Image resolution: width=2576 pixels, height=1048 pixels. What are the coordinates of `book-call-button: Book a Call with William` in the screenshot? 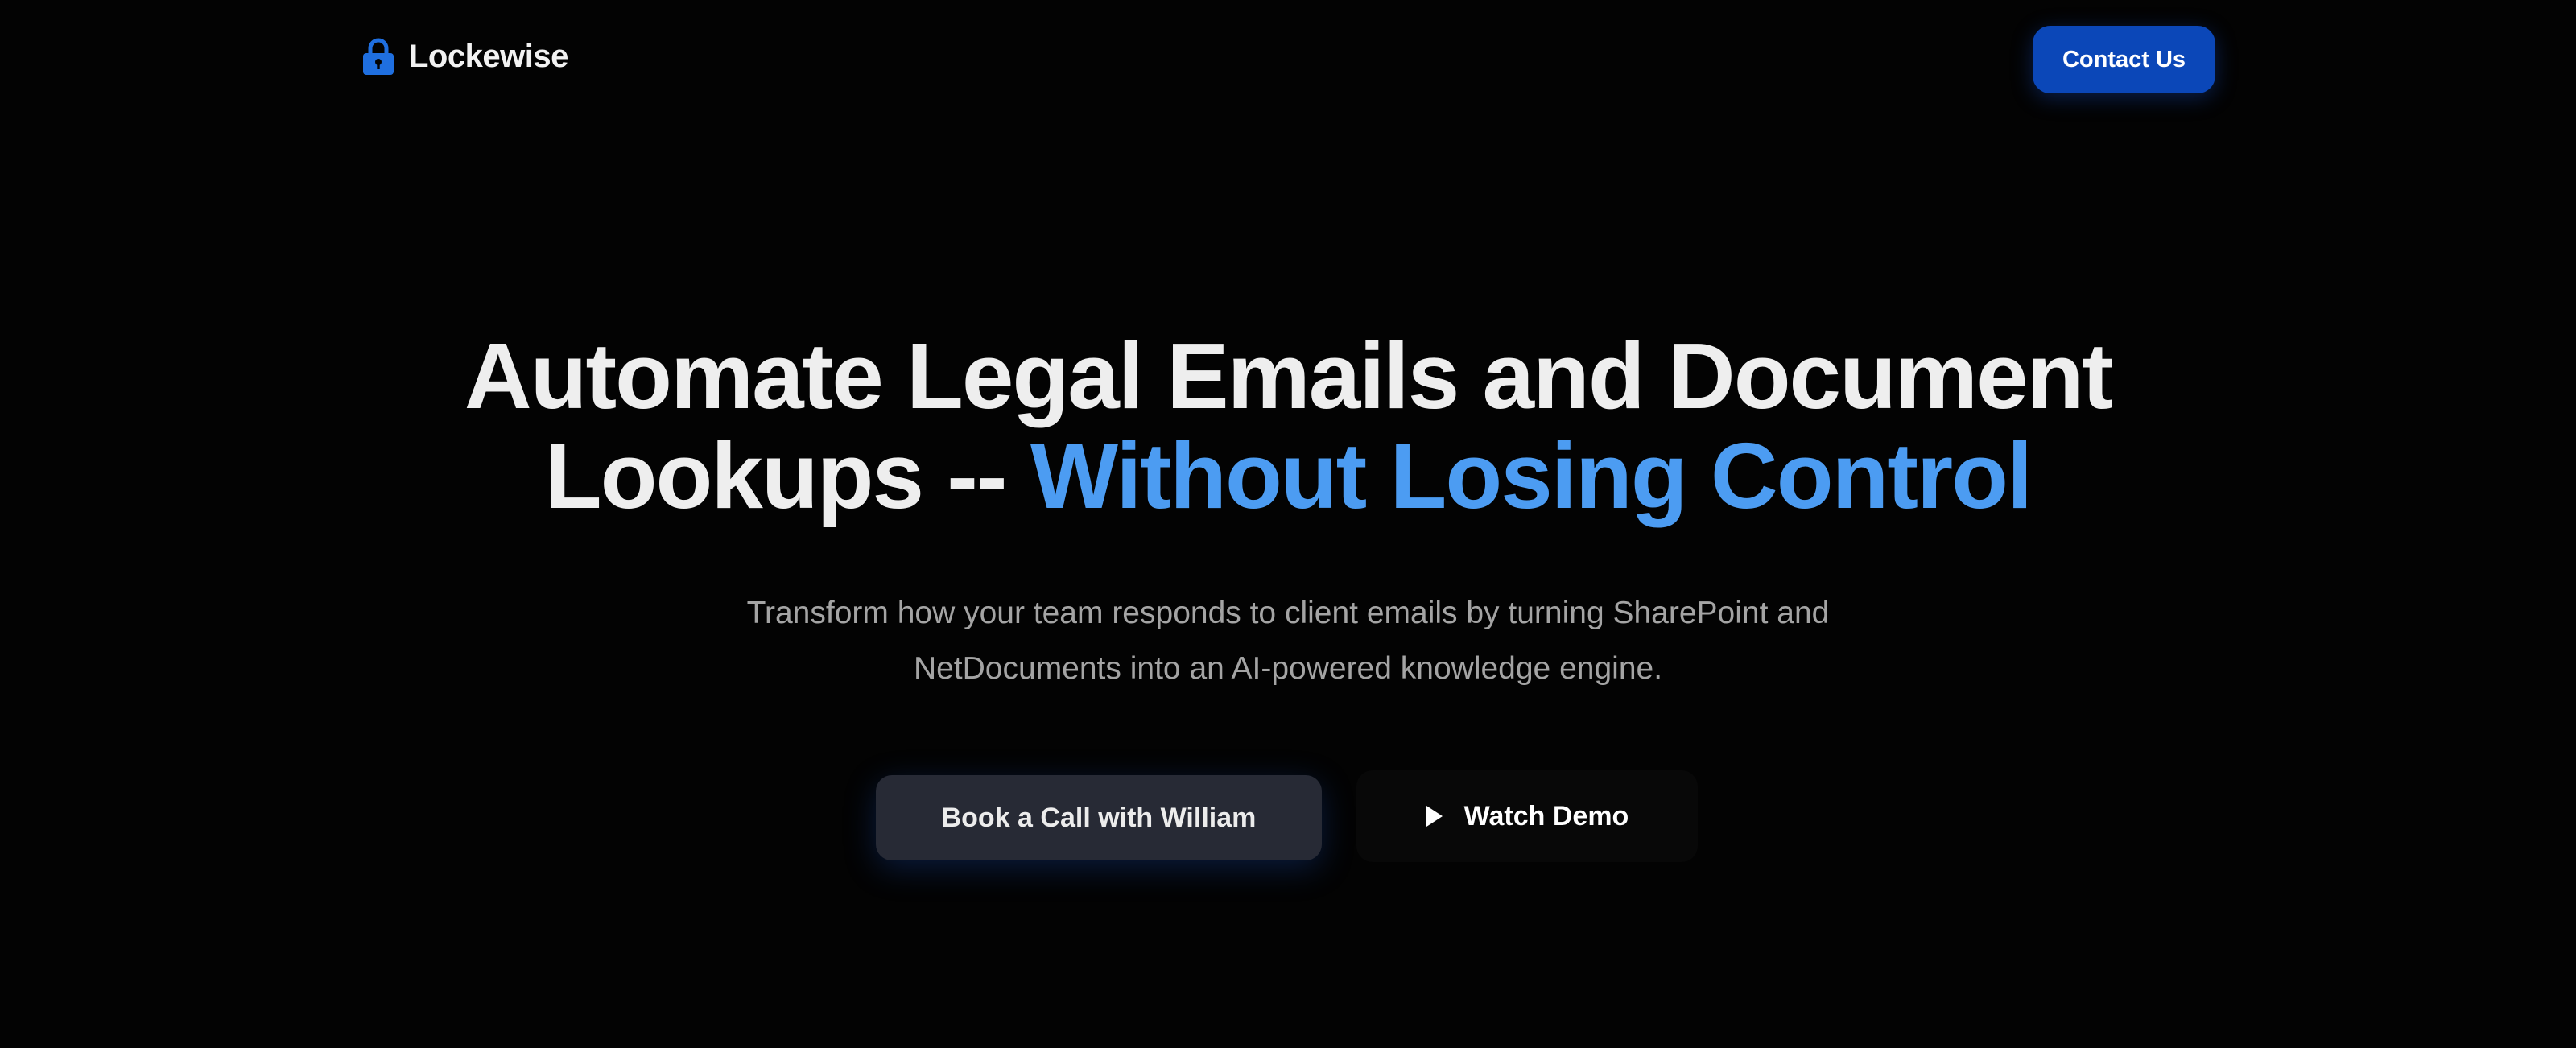 It's located at (1099, 818).